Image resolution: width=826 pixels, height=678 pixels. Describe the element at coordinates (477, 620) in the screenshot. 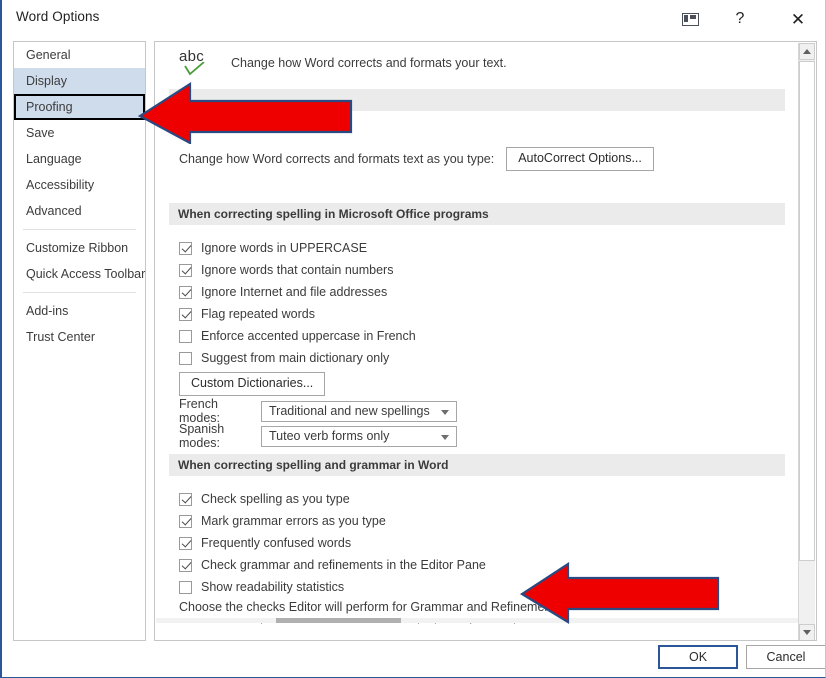

I see `horizontal-scrollbar` at that location.